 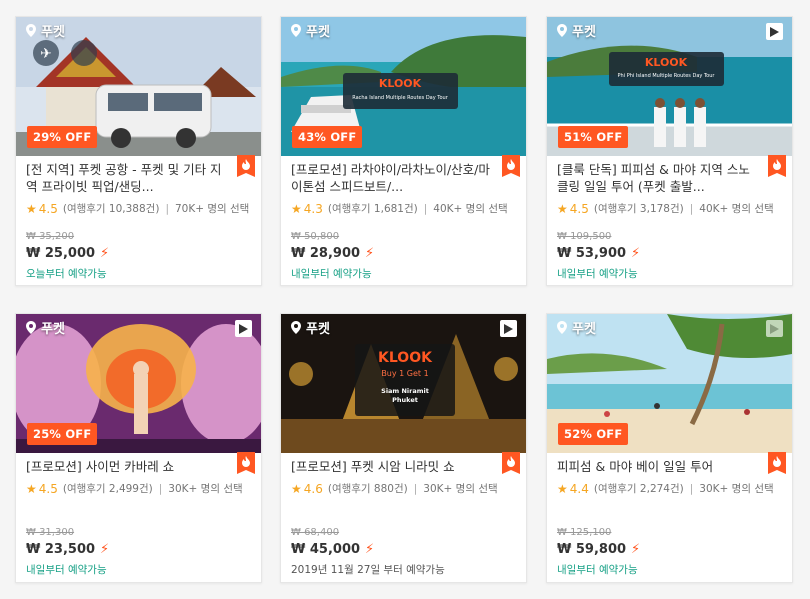 I want to click on original-price: ₩ 125,100, so click(x=584, y=532).